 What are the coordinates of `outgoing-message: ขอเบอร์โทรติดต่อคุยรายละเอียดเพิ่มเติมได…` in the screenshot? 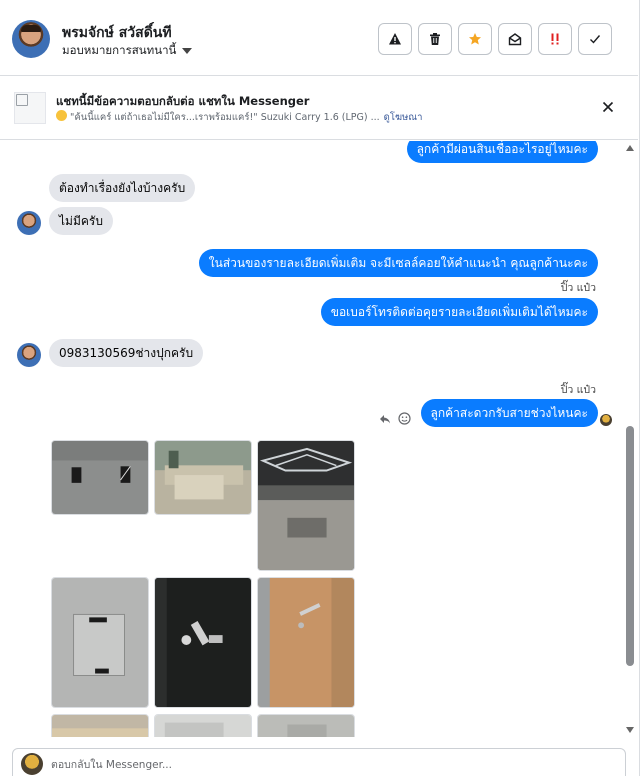 It's located at (459, 312).